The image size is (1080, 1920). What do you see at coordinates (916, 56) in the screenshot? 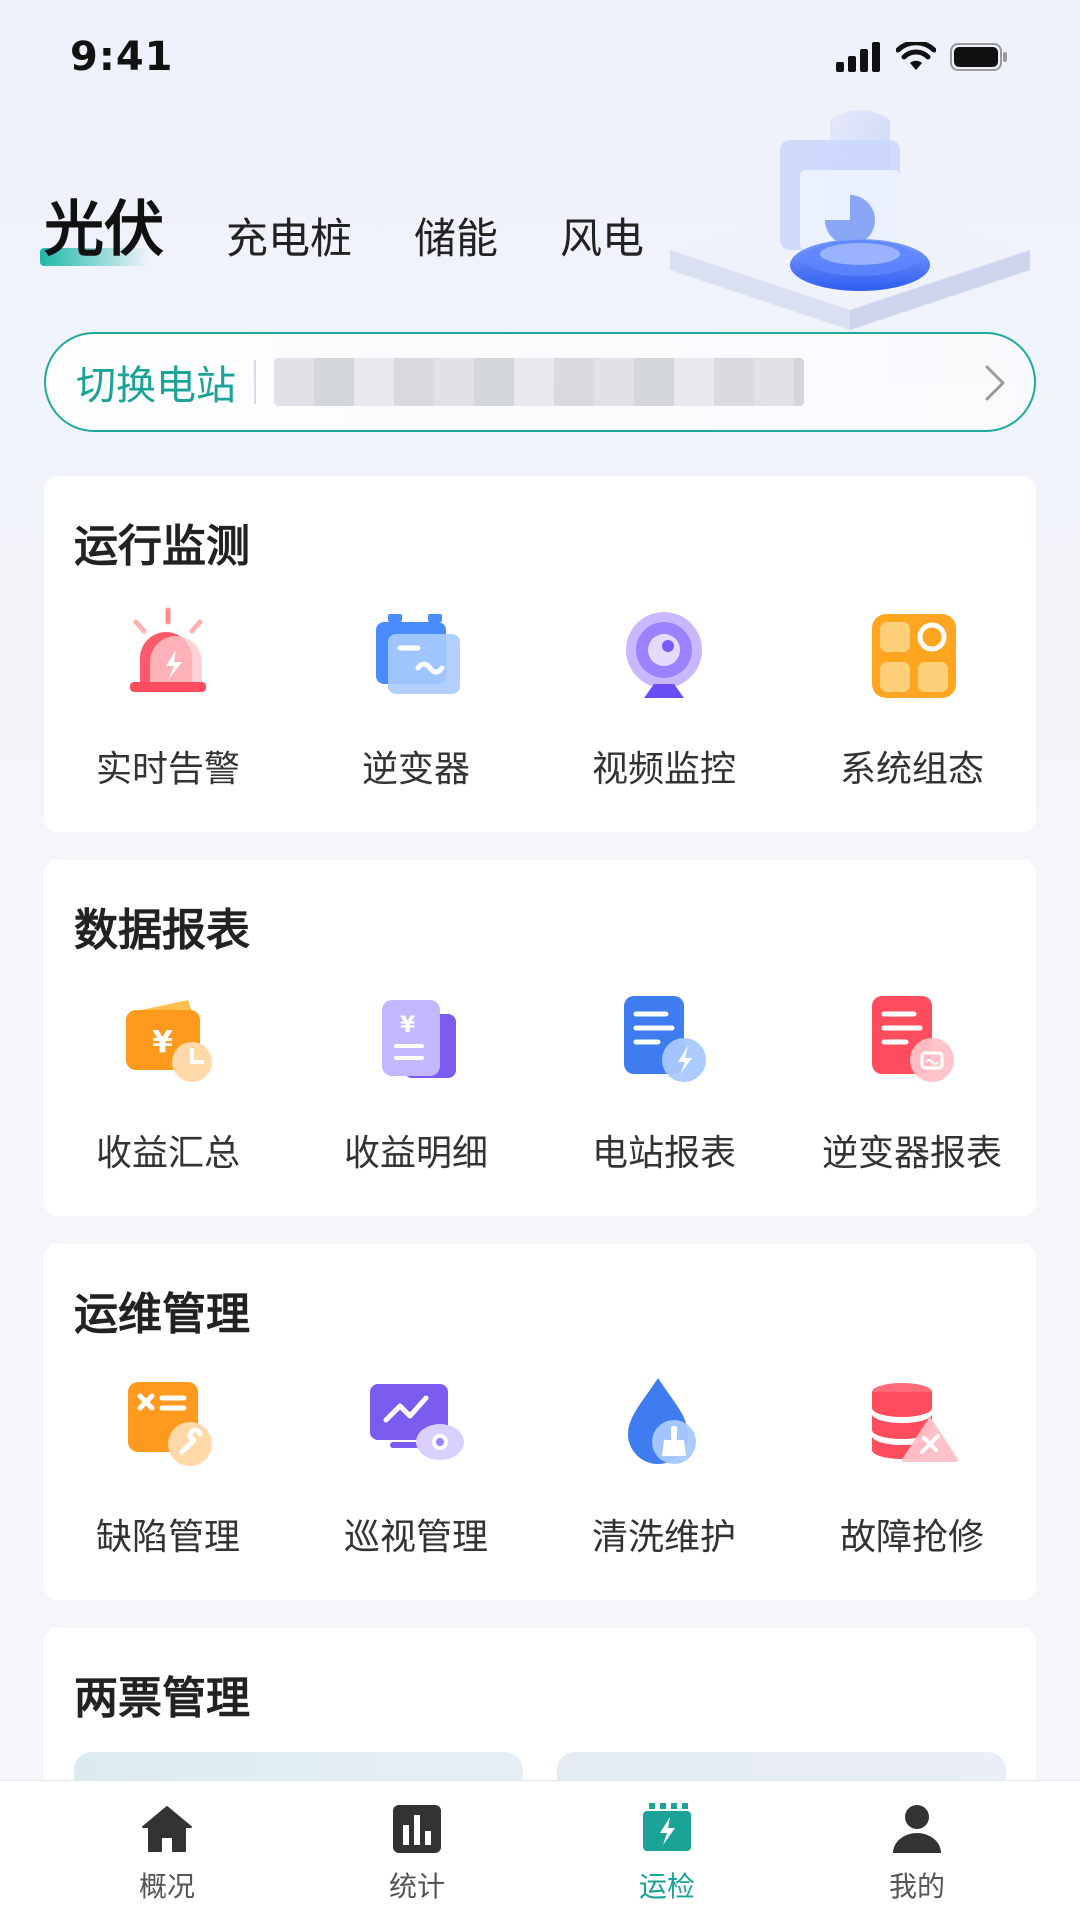
I see `wifi-icon` at bounding box center [916, 56].